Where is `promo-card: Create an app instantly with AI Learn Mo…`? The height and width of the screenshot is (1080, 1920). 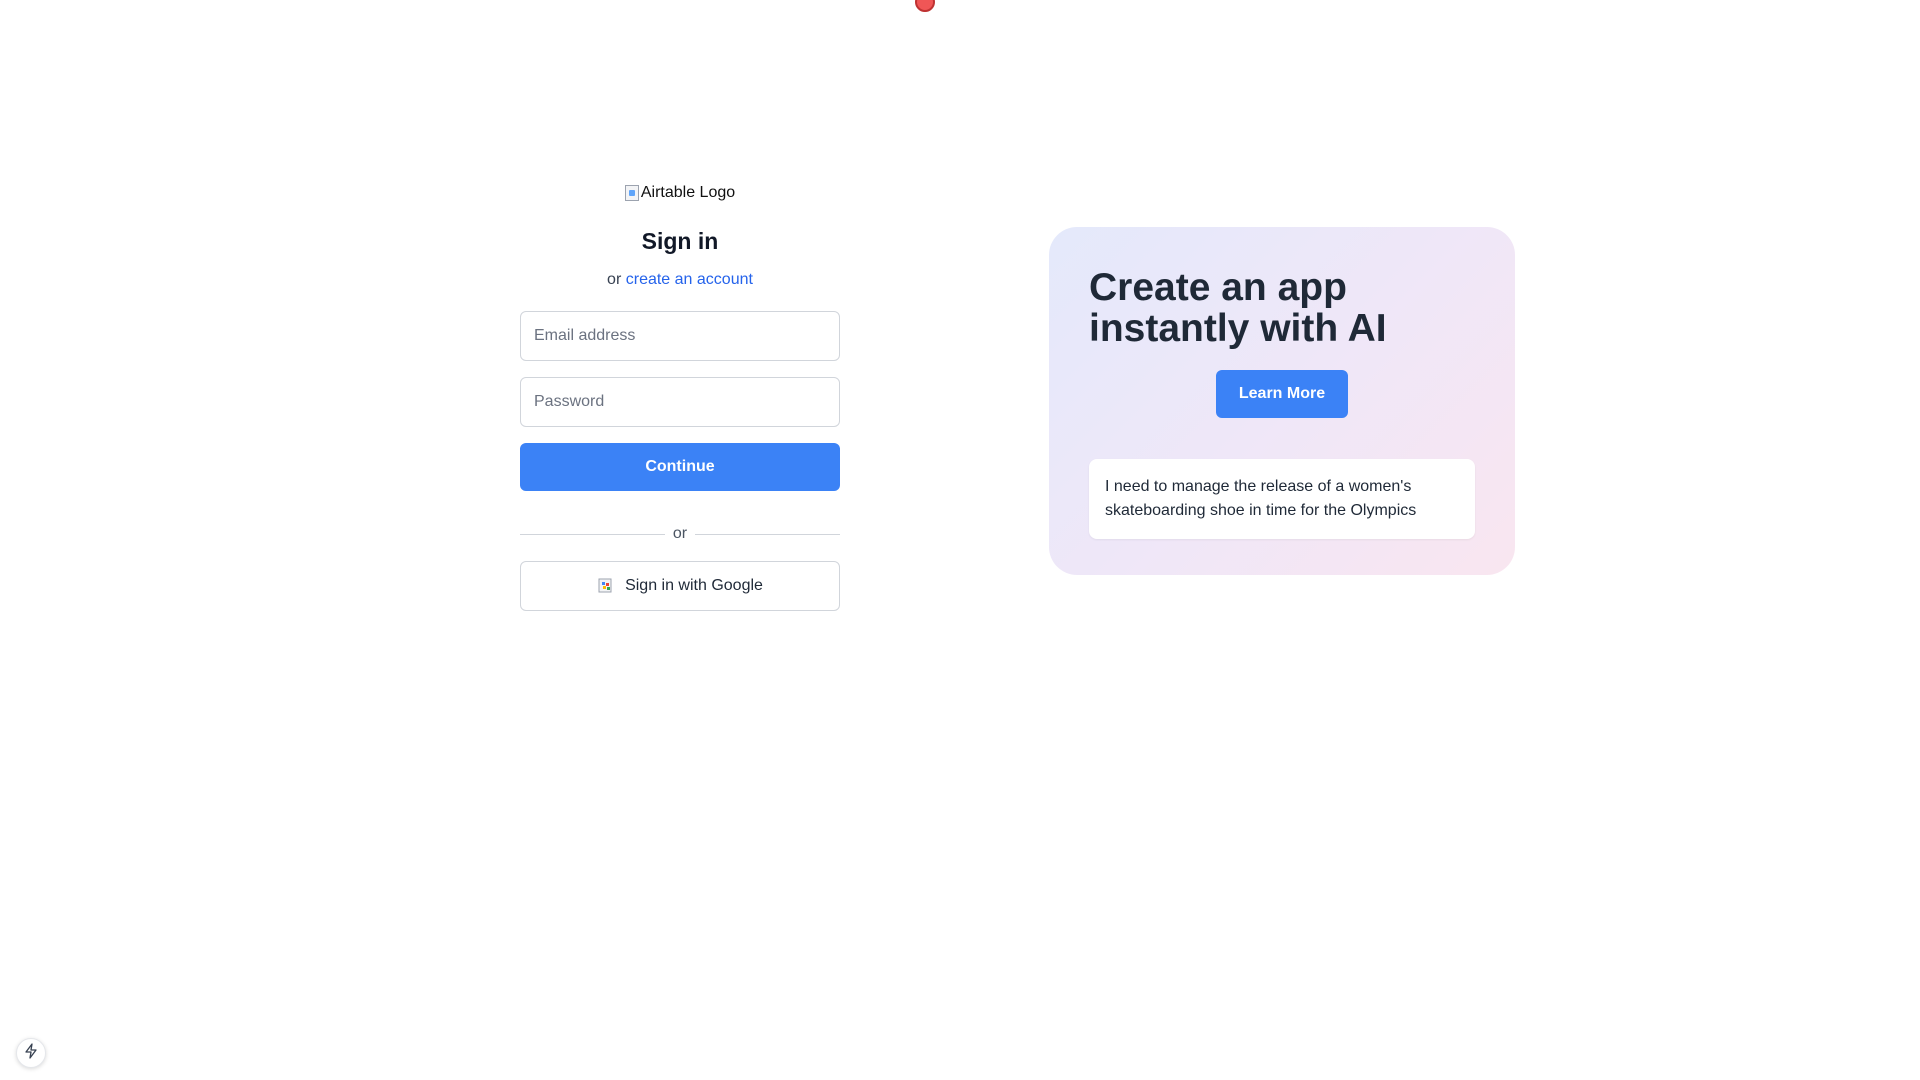
promo-card: Create an app instantly with AI Learn Mo… is located at coordinates (1282, 401).